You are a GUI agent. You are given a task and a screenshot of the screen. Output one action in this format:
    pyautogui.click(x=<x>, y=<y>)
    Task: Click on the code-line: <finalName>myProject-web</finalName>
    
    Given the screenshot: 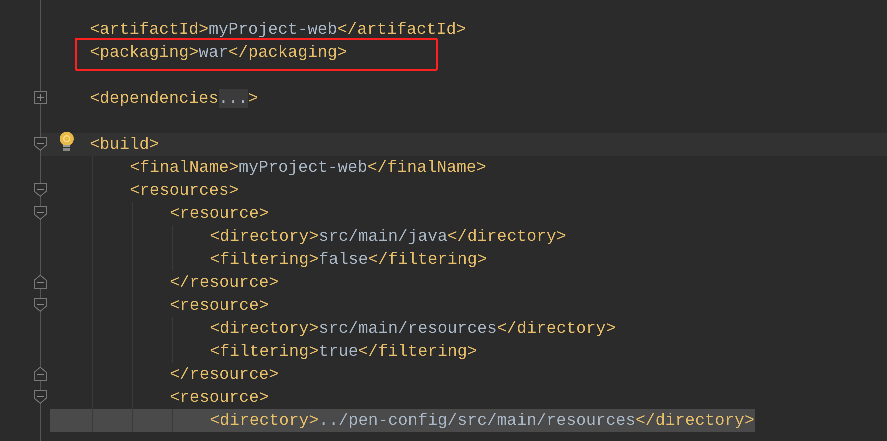 What is the action you would take?
    pyautogui.click(x=308, y=168)
    